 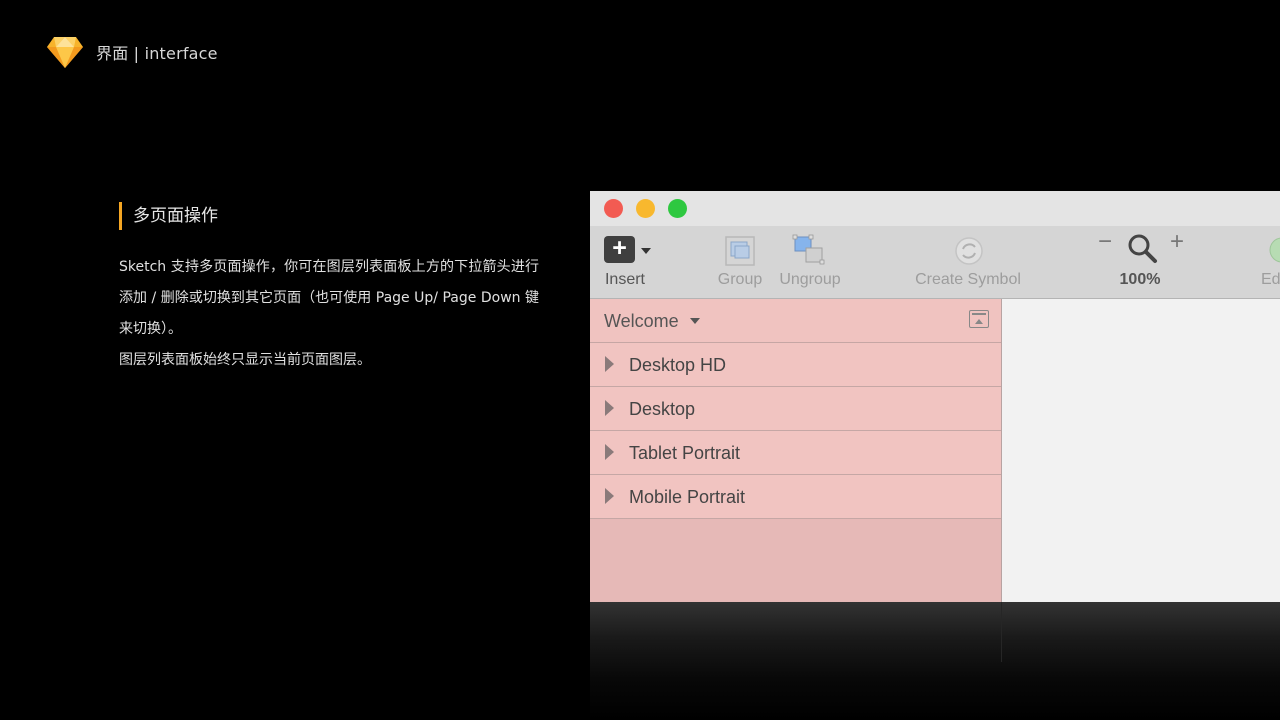 What do you see at coordinates (1267, 262) in the screenshot?
I see `edit-button: Ed` at bounding box center [1267, 262].